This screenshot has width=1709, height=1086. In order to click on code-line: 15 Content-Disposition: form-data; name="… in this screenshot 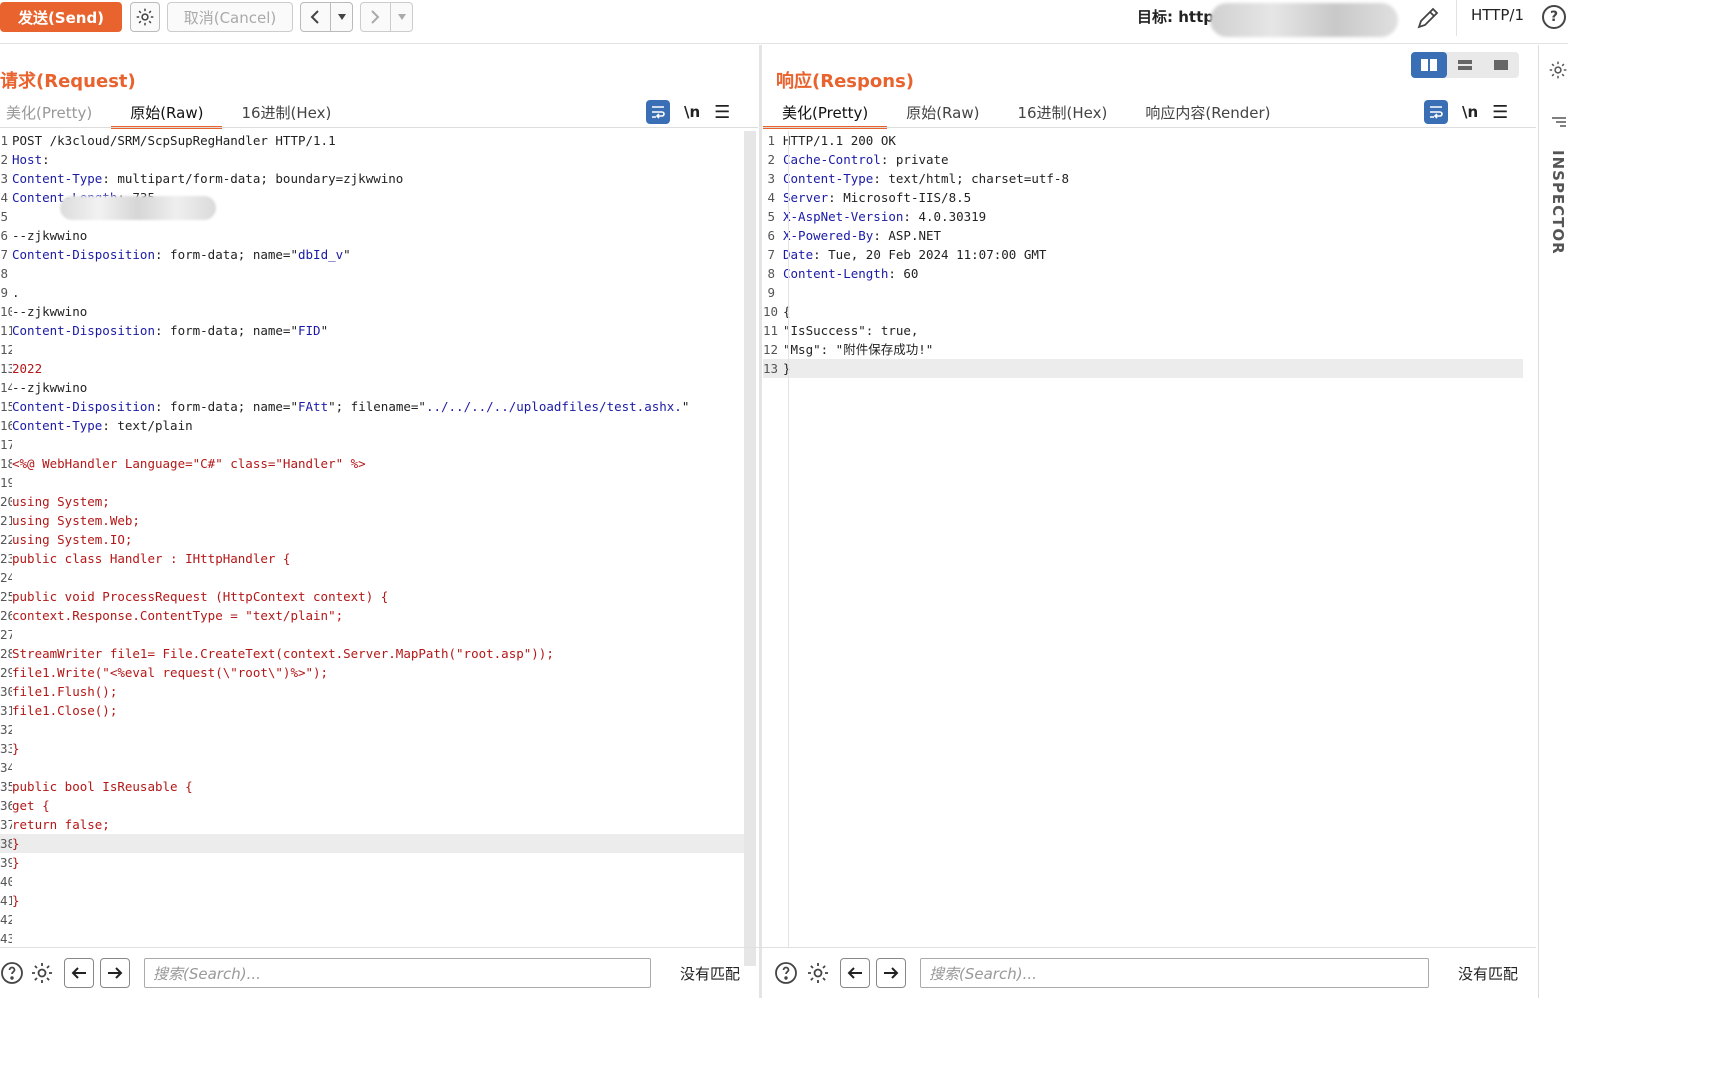, I will do `click(372, 406)`.